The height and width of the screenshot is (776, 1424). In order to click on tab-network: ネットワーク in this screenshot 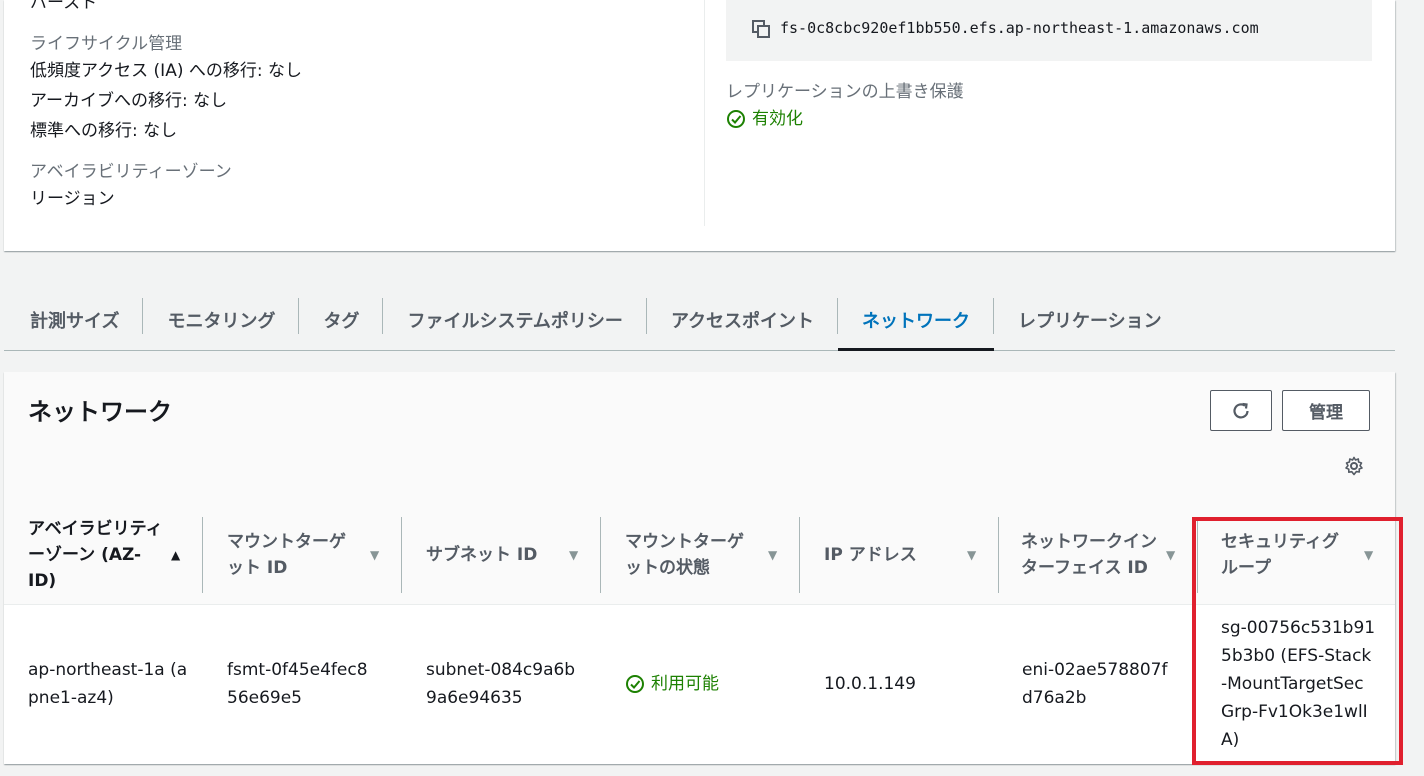, I will do `click(916, 320)`.